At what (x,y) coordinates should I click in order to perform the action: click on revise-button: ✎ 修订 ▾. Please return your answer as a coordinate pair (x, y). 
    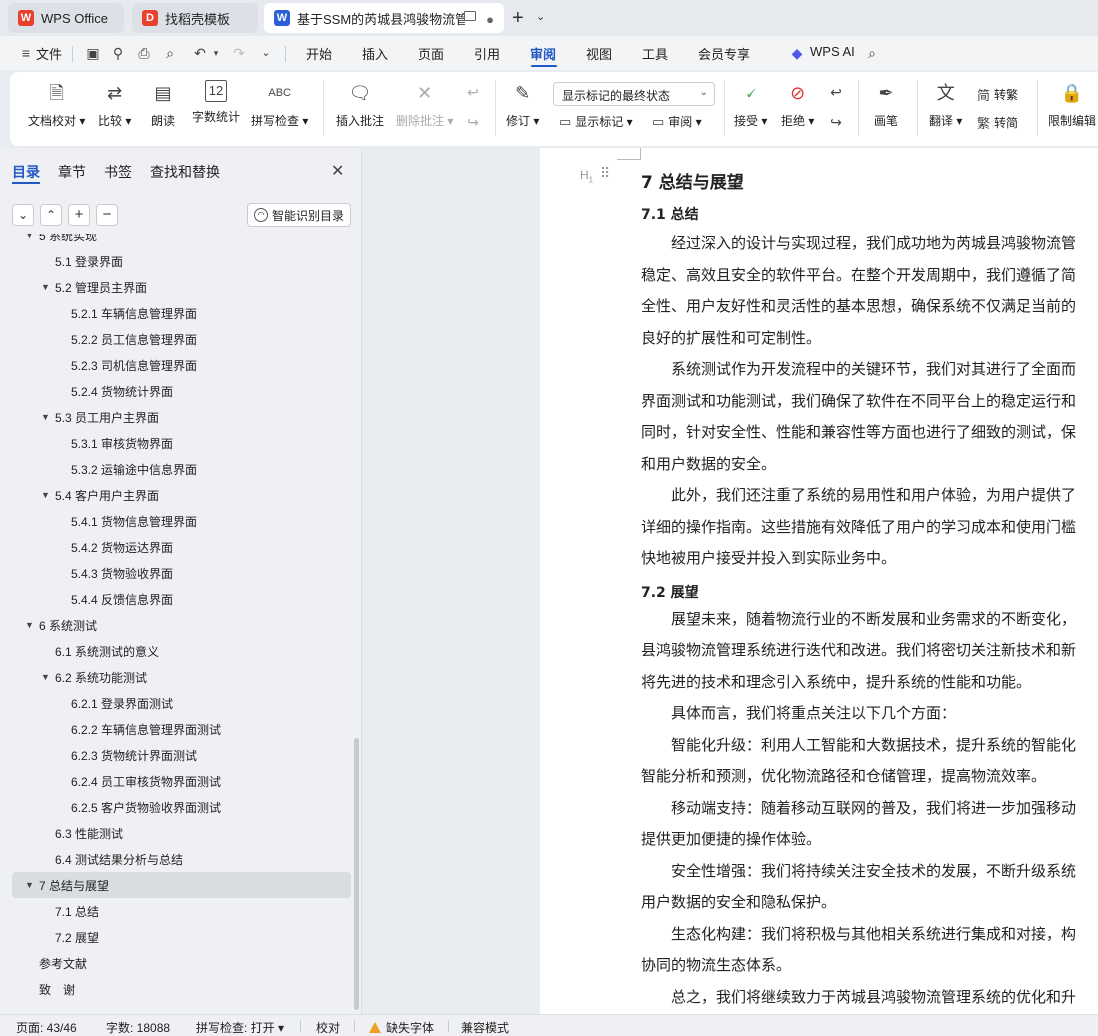
    Looking at the image, I should click on (522, 104).